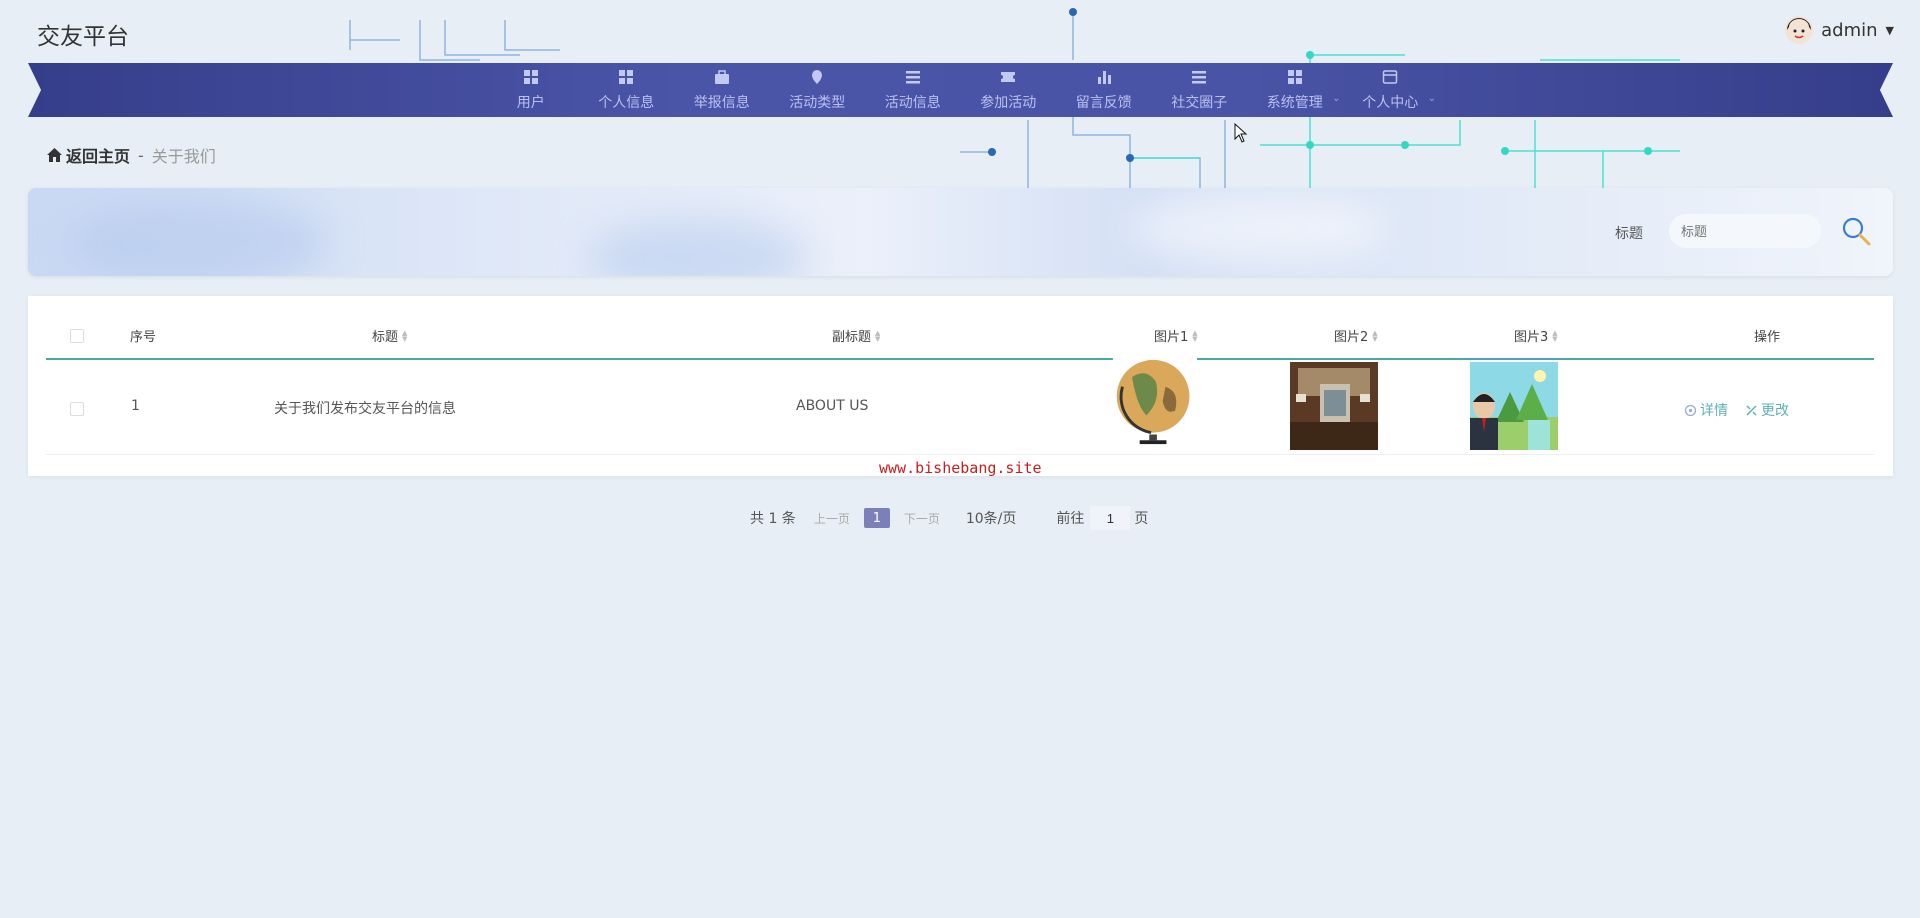  I want to click on nav-item-1: 个人信息, so click(627, 90).